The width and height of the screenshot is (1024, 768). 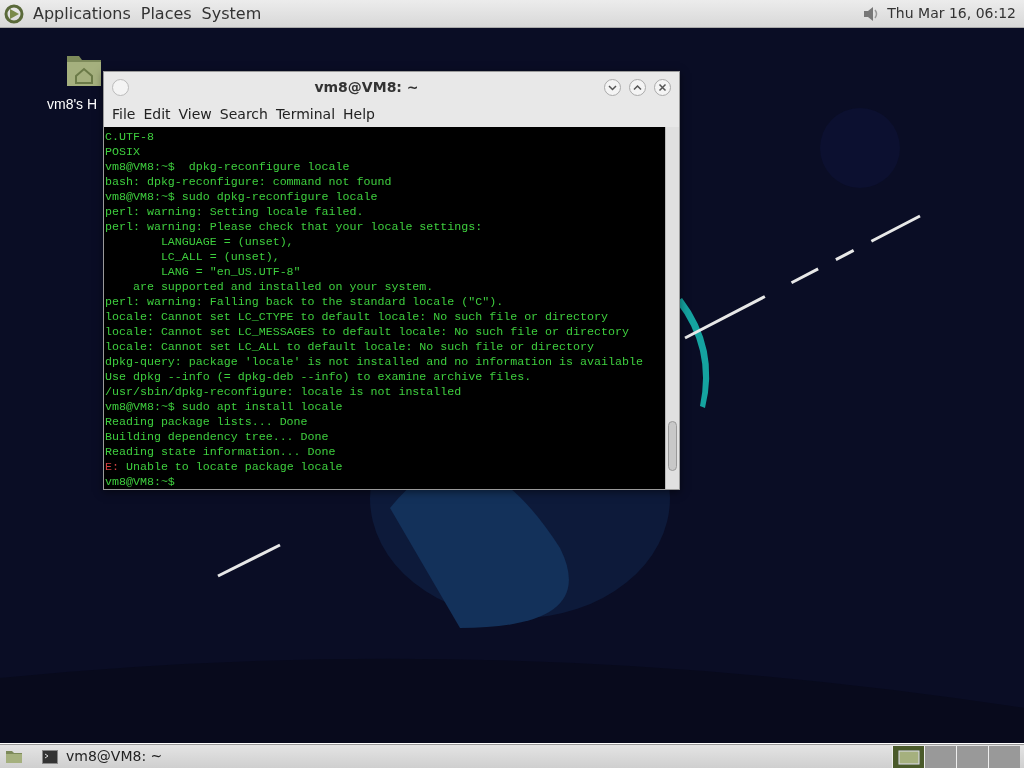 I want to click on terminal-line: C.UTF-8, so click(x=130, y=136).